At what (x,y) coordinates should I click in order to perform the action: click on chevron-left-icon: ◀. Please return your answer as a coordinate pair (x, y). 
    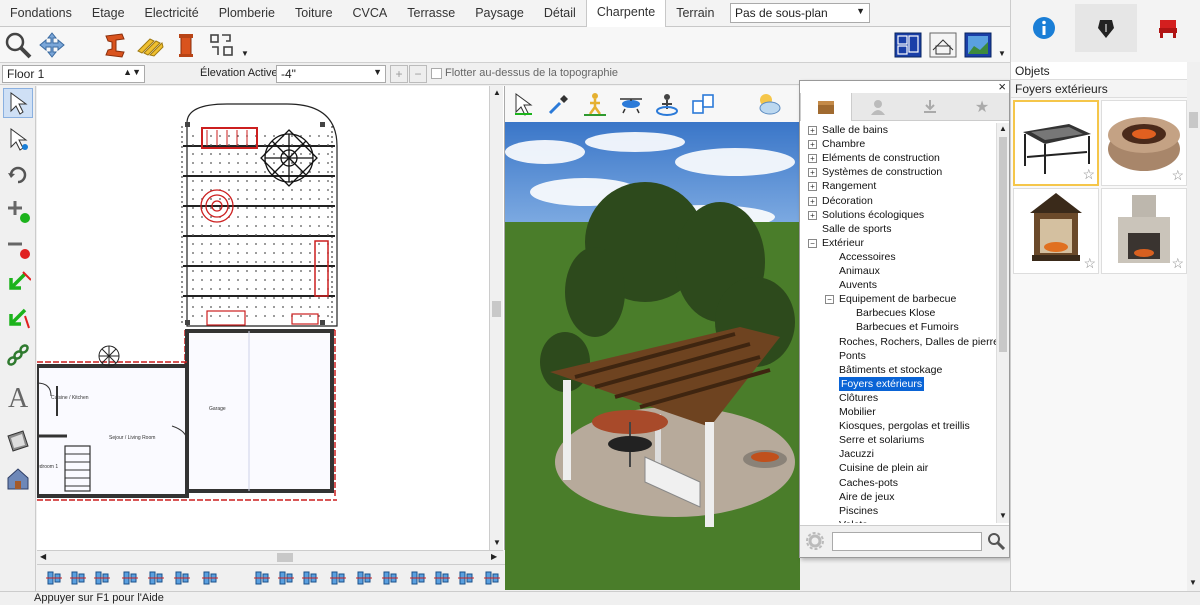
    Looking at the image, I should click on (43, 556).